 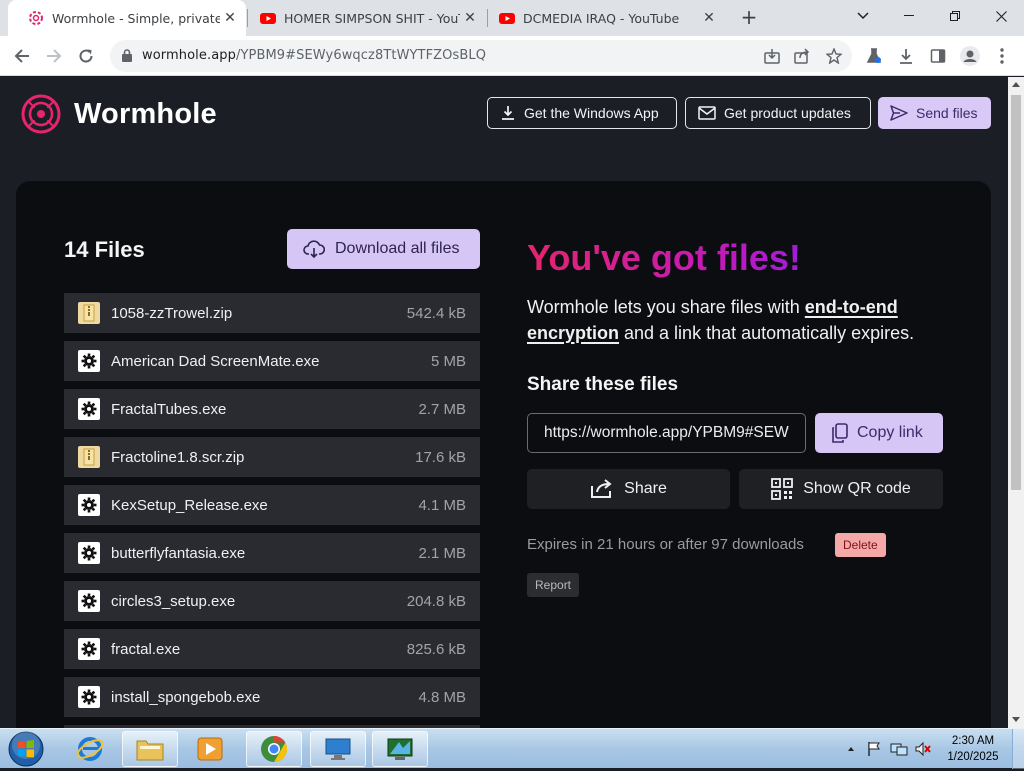 I want to click on screen-app-icon, so click(x=400, y=749).